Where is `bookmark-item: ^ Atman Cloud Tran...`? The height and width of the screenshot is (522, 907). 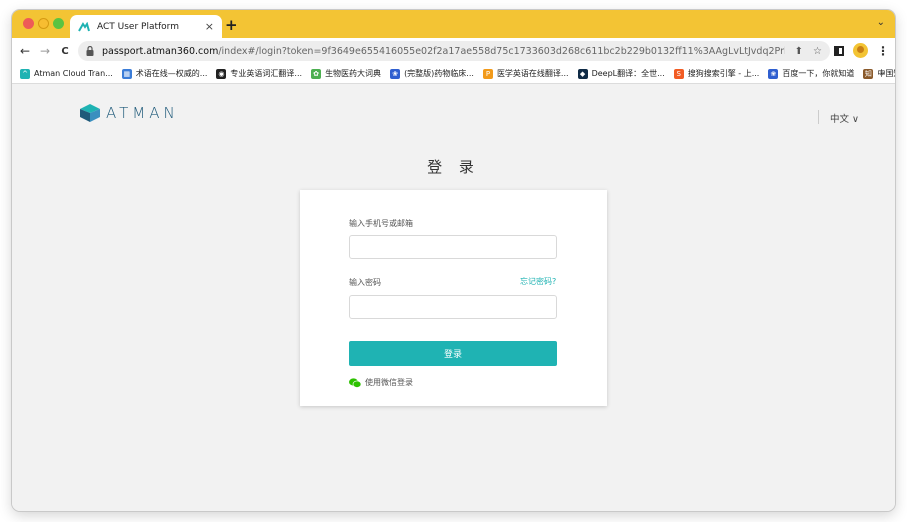 bookmark-item: ^ Atman Cloud Tran... is located at coordinates (66, 73).